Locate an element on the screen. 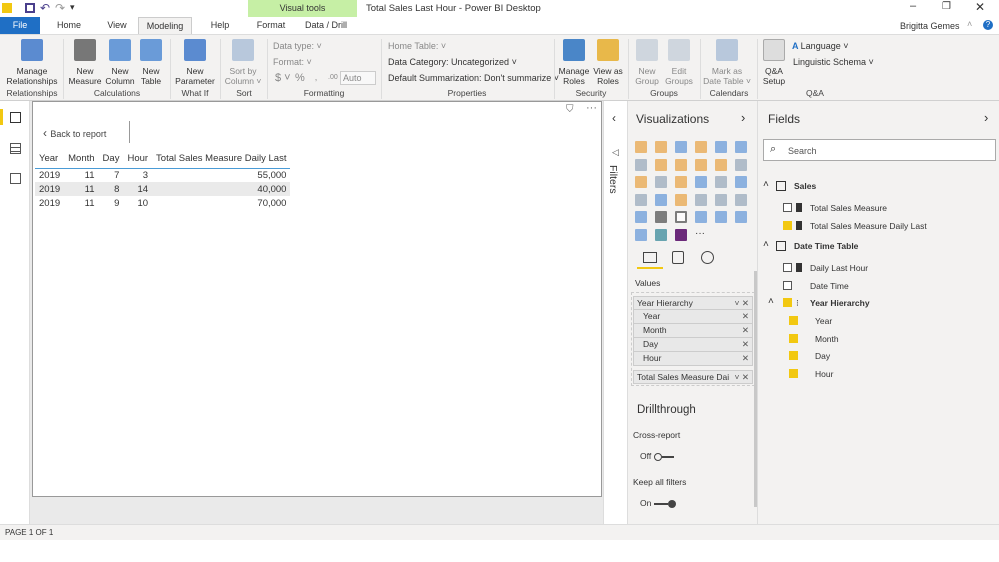 The height and width of the screenshot is (562, 999). map-visual-icon is located at coordinates (741, 182).